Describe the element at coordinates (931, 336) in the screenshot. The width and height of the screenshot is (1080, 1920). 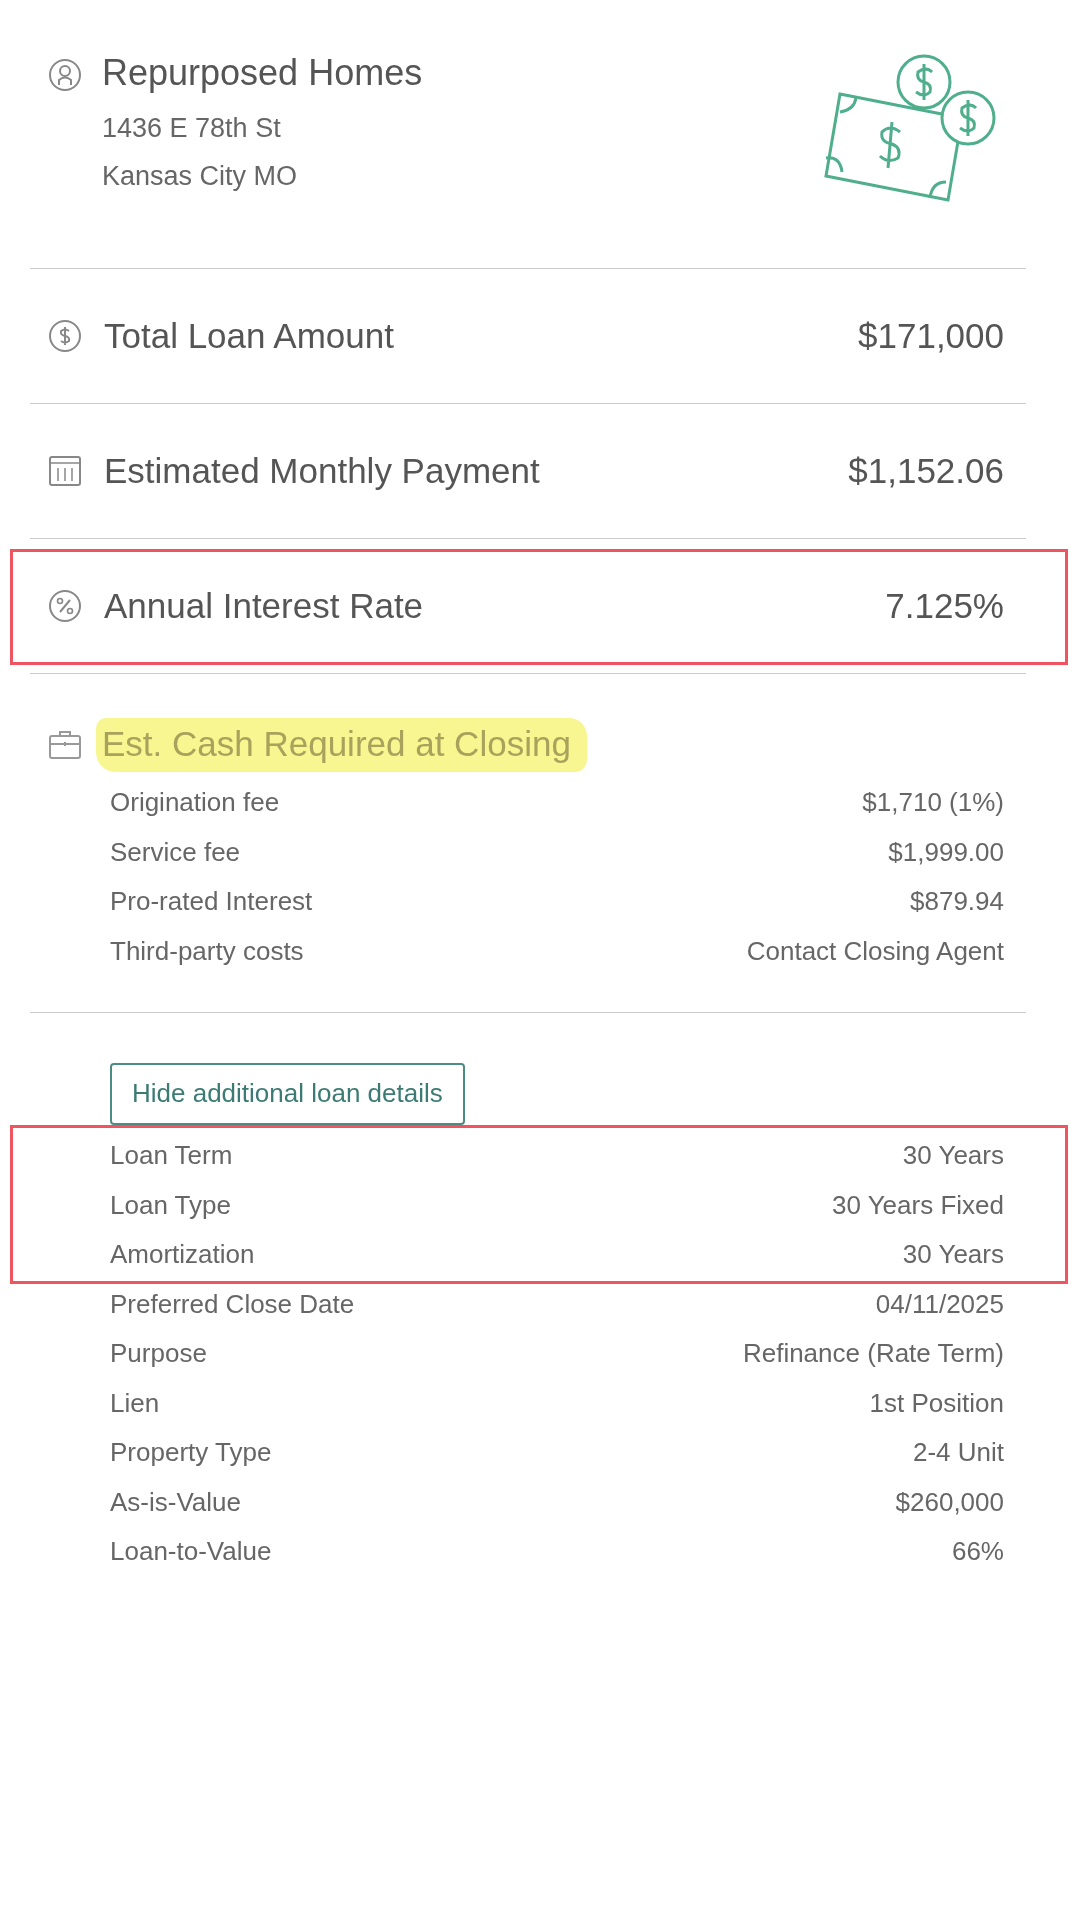
I see `summary-value: $171,000` at that location.